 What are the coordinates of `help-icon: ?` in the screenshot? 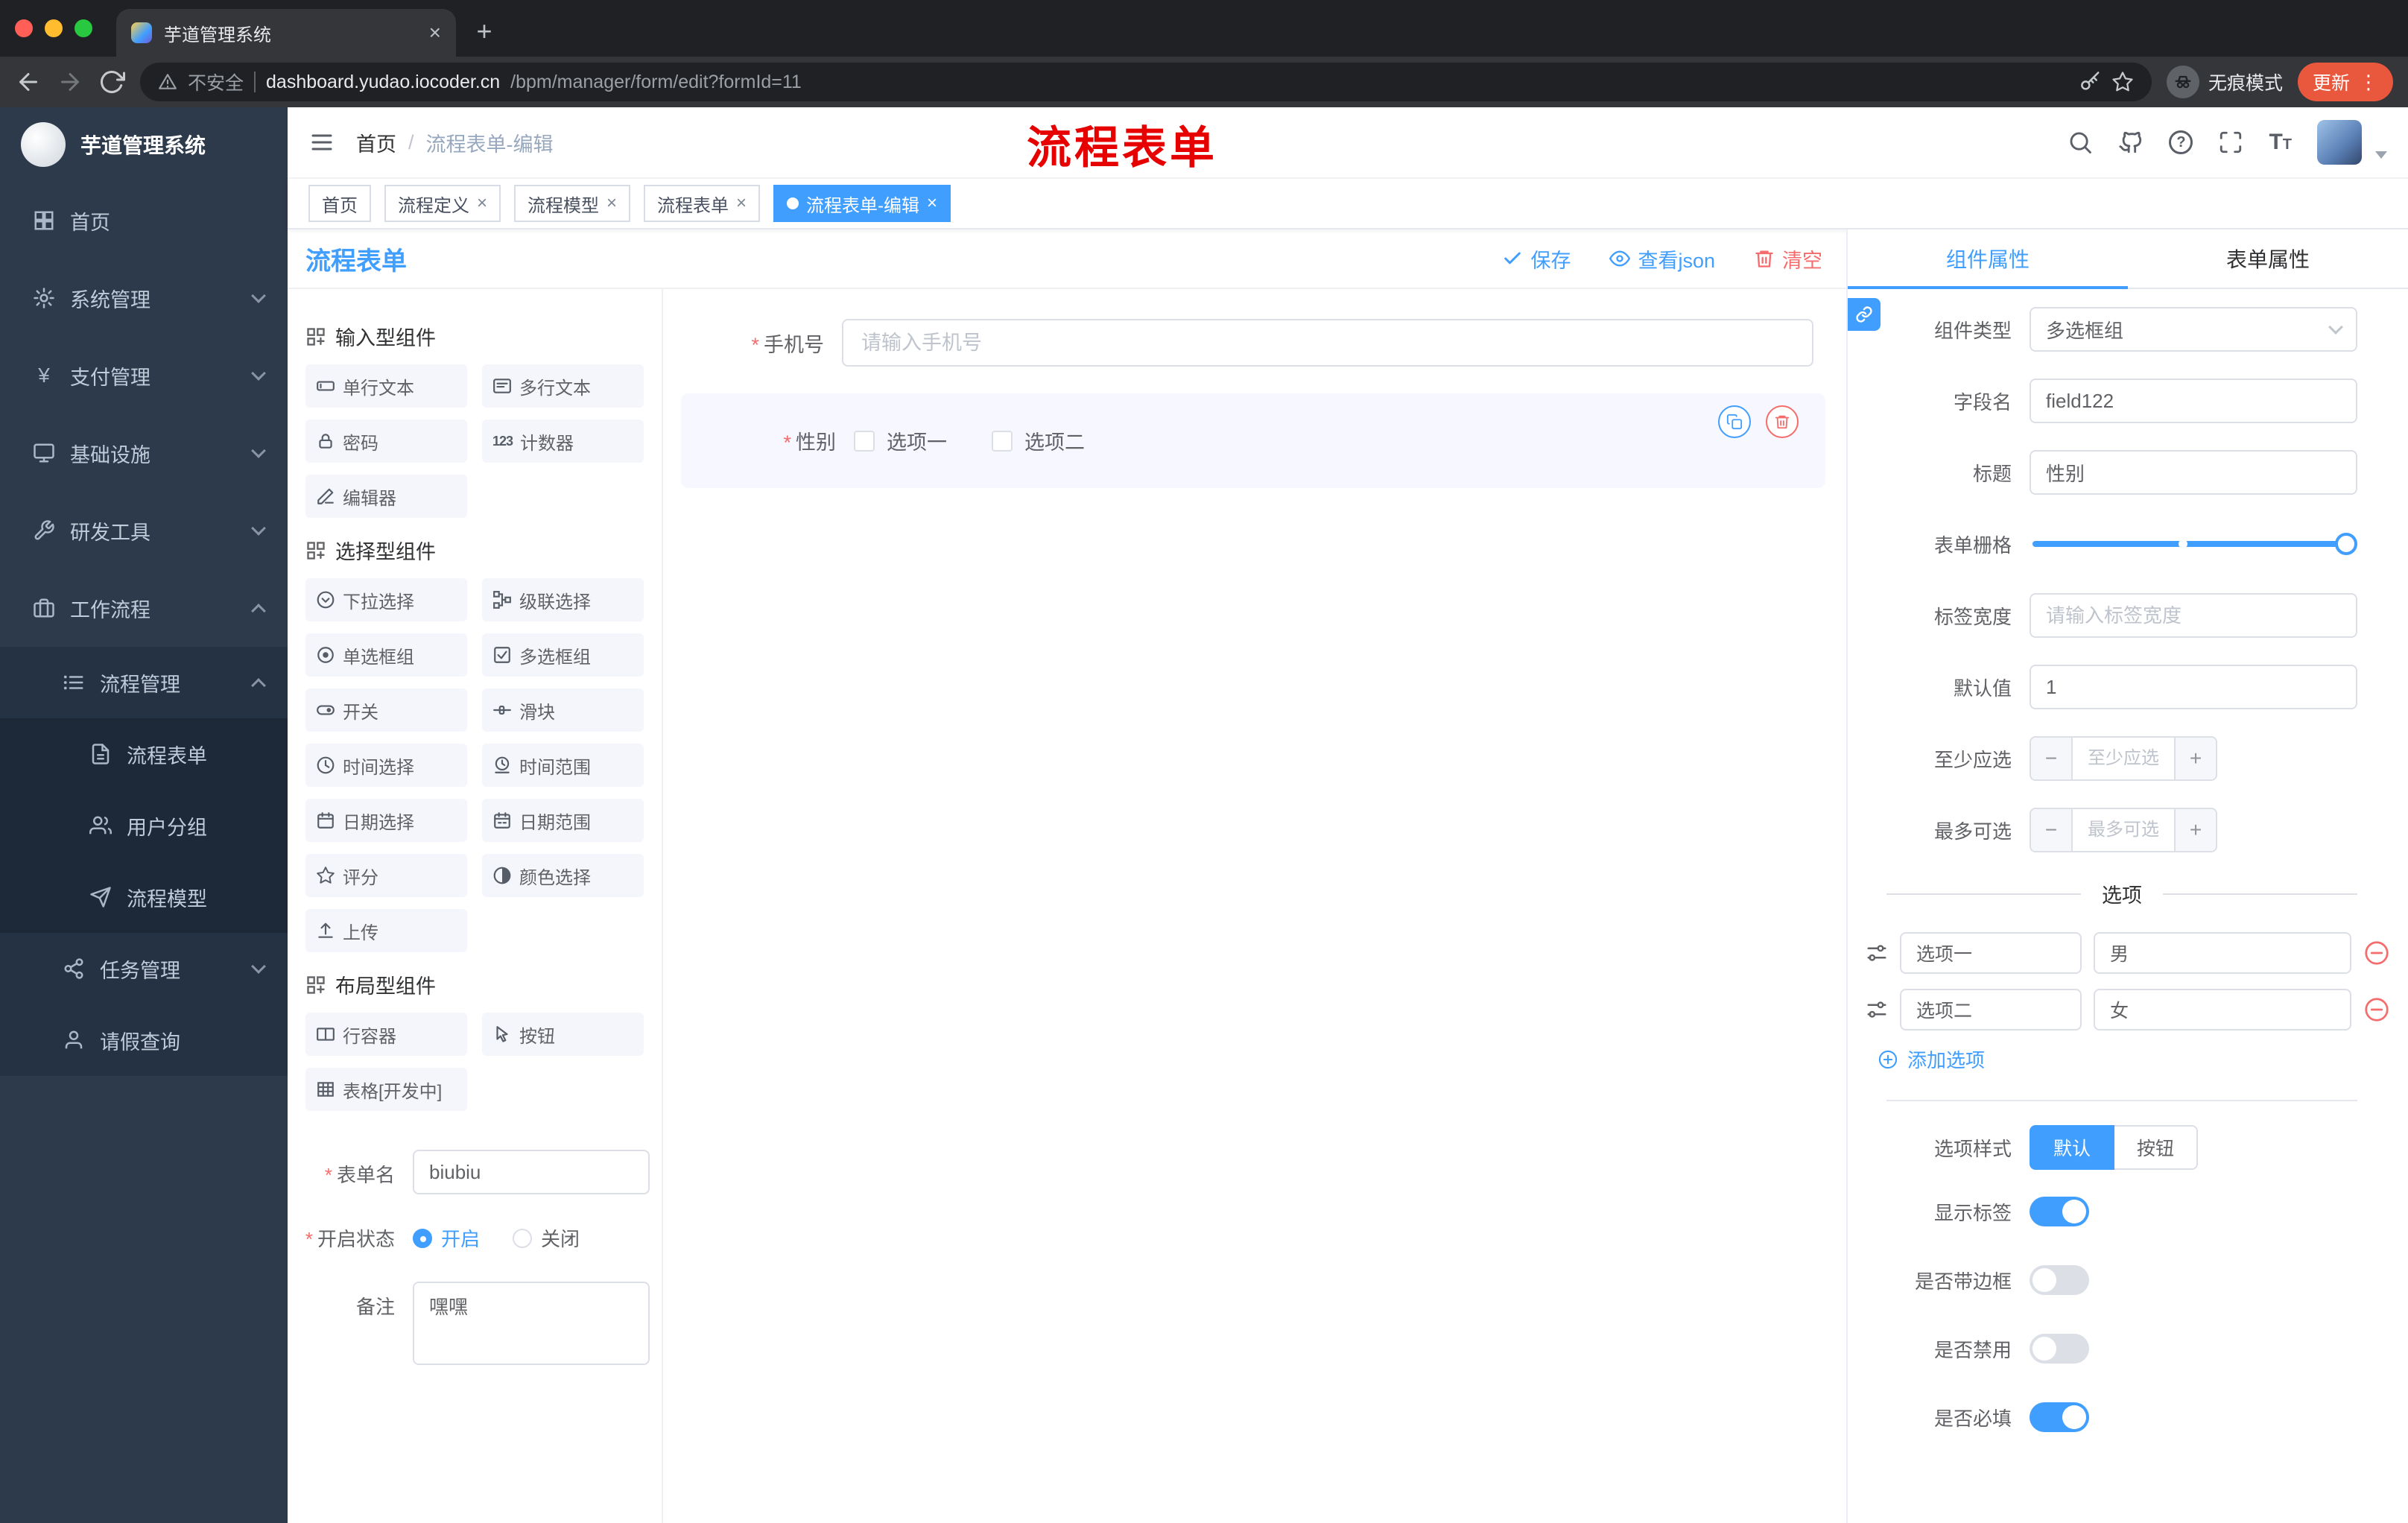 It's located at (2181, 142).